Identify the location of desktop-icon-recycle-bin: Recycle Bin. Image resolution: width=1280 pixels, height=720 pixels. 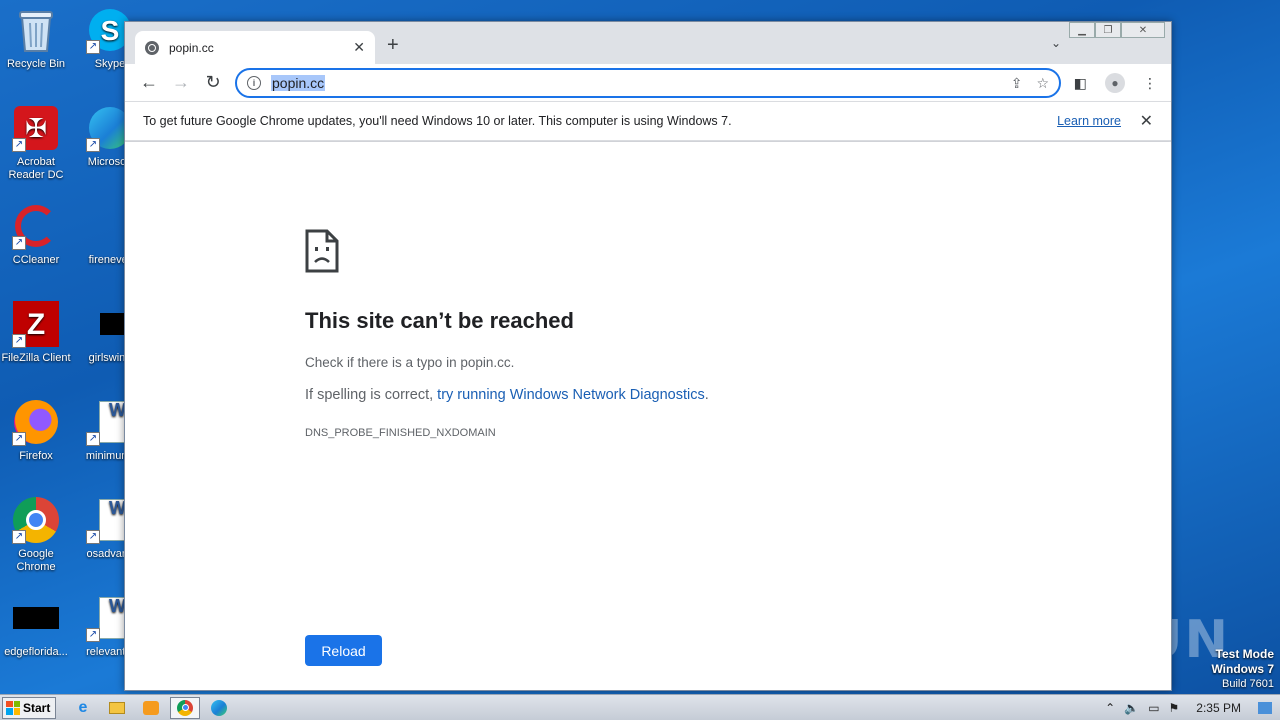
(36, 38).